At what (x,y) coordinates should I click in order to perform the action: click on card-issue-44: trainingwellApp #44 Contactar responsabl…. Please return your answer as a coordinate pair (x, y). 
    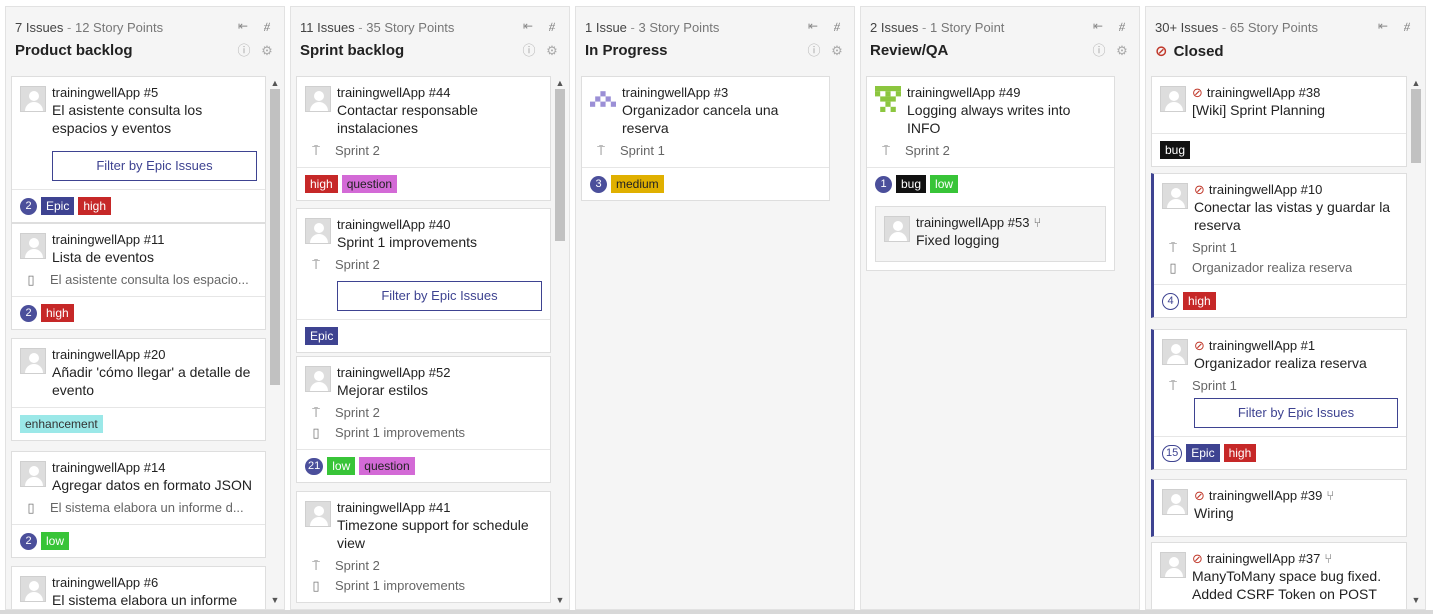
    Looking at the image, I should click on (423, 138).